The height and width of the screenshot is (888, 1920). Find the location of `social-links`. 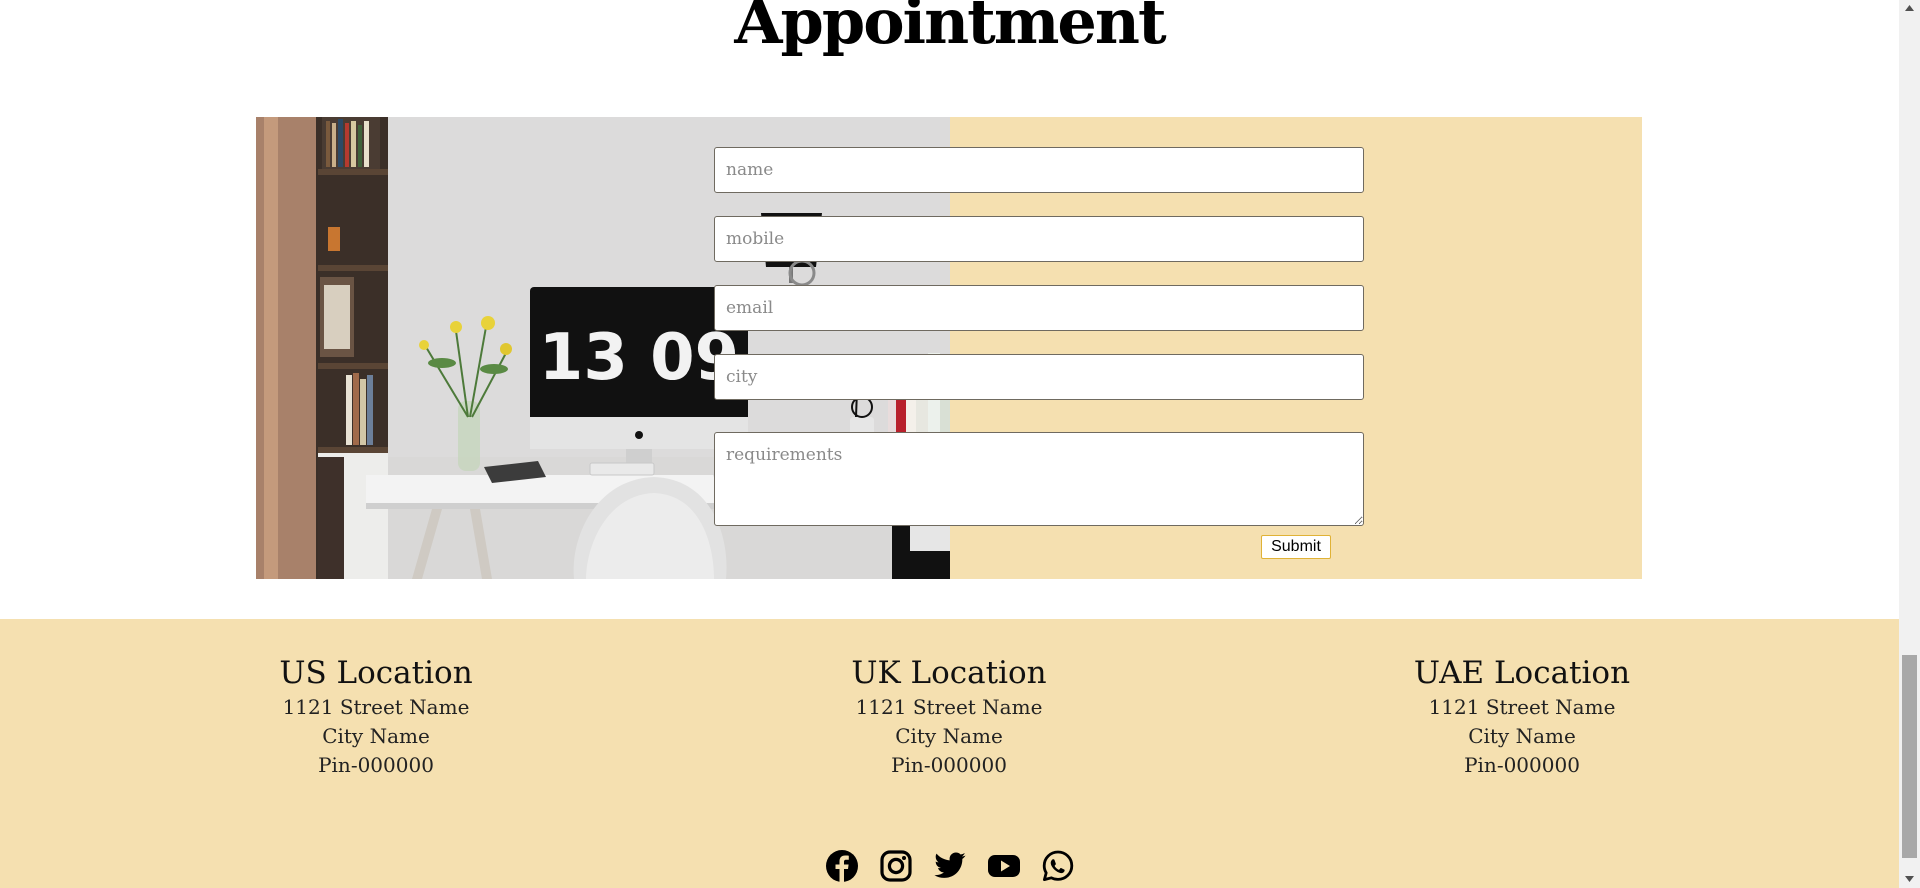

social-links is located at coordinates (949, 866).